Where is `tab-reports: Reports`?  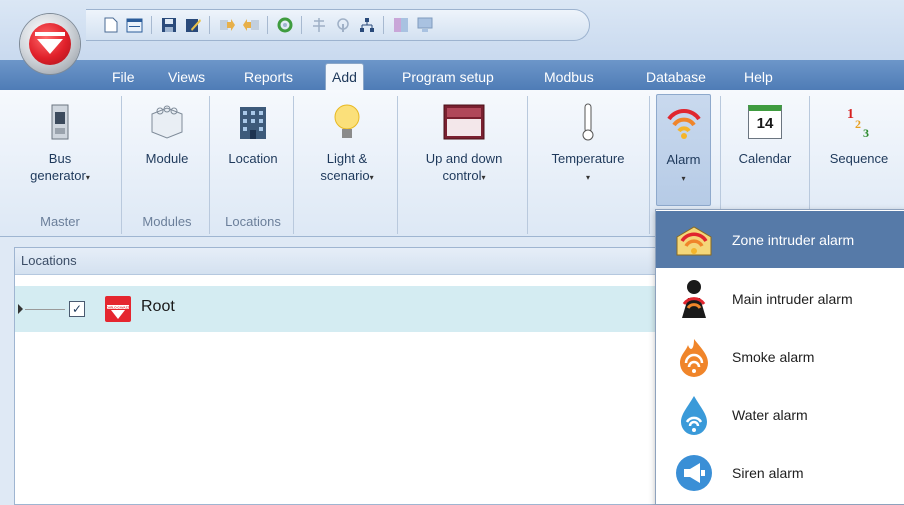
tab-reports: Reports is located at coordinates (268, 77).